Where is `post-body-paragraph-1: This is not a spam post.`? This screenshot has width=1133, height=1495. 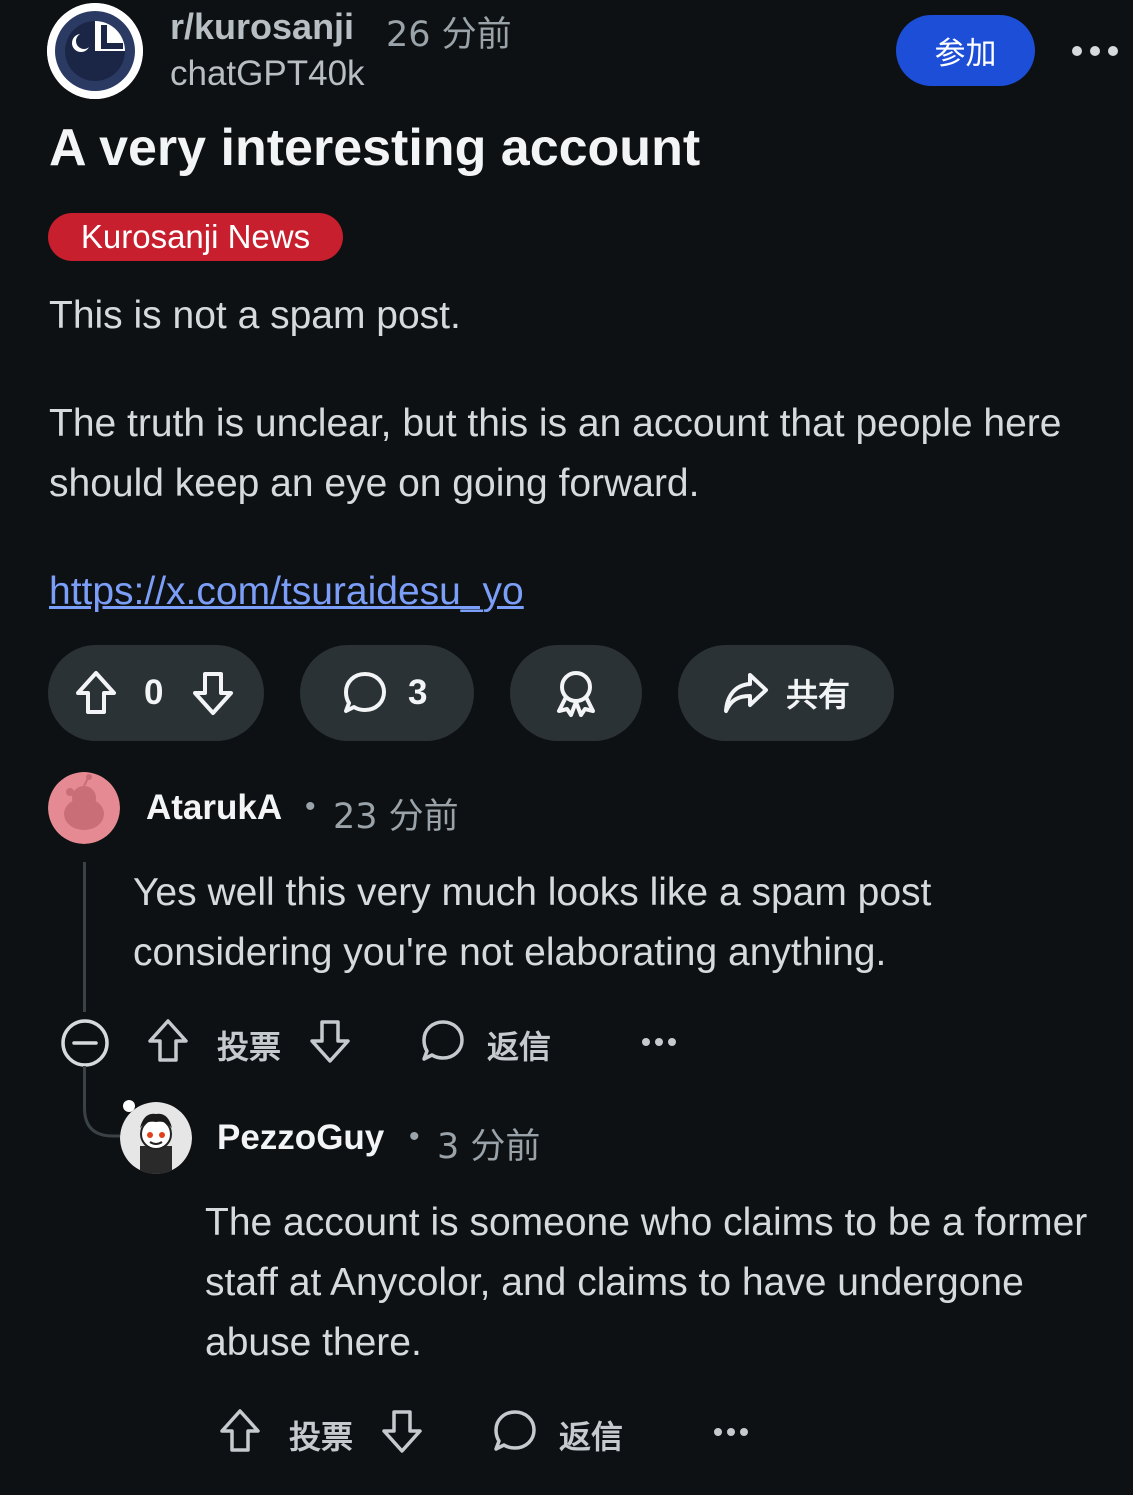
post-body-paragraph-1: This is not a spam post. is located at coordinates (255, 315).